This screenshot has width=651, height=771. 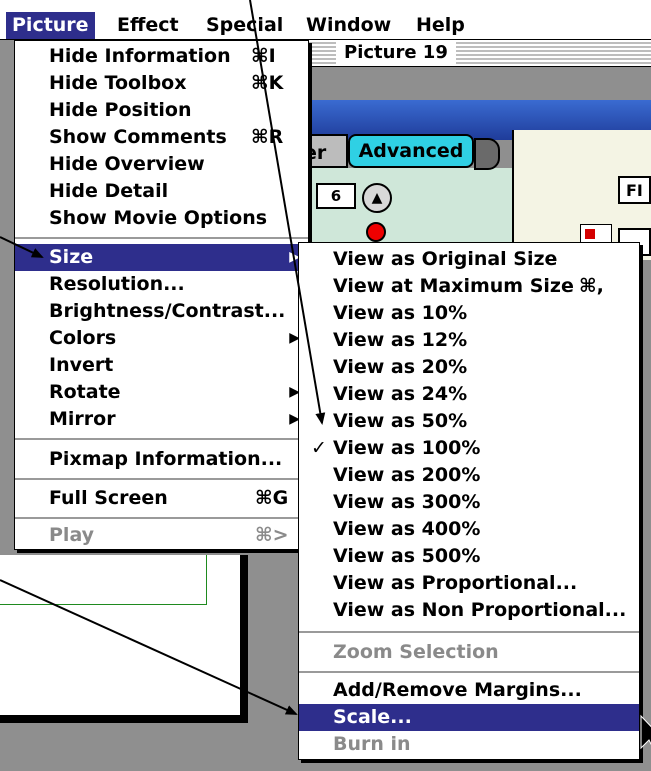 What do you see at coordinates (376, 232) in the screenshot?
I see `record-indicator-icon` at bounding box center [376, 232].